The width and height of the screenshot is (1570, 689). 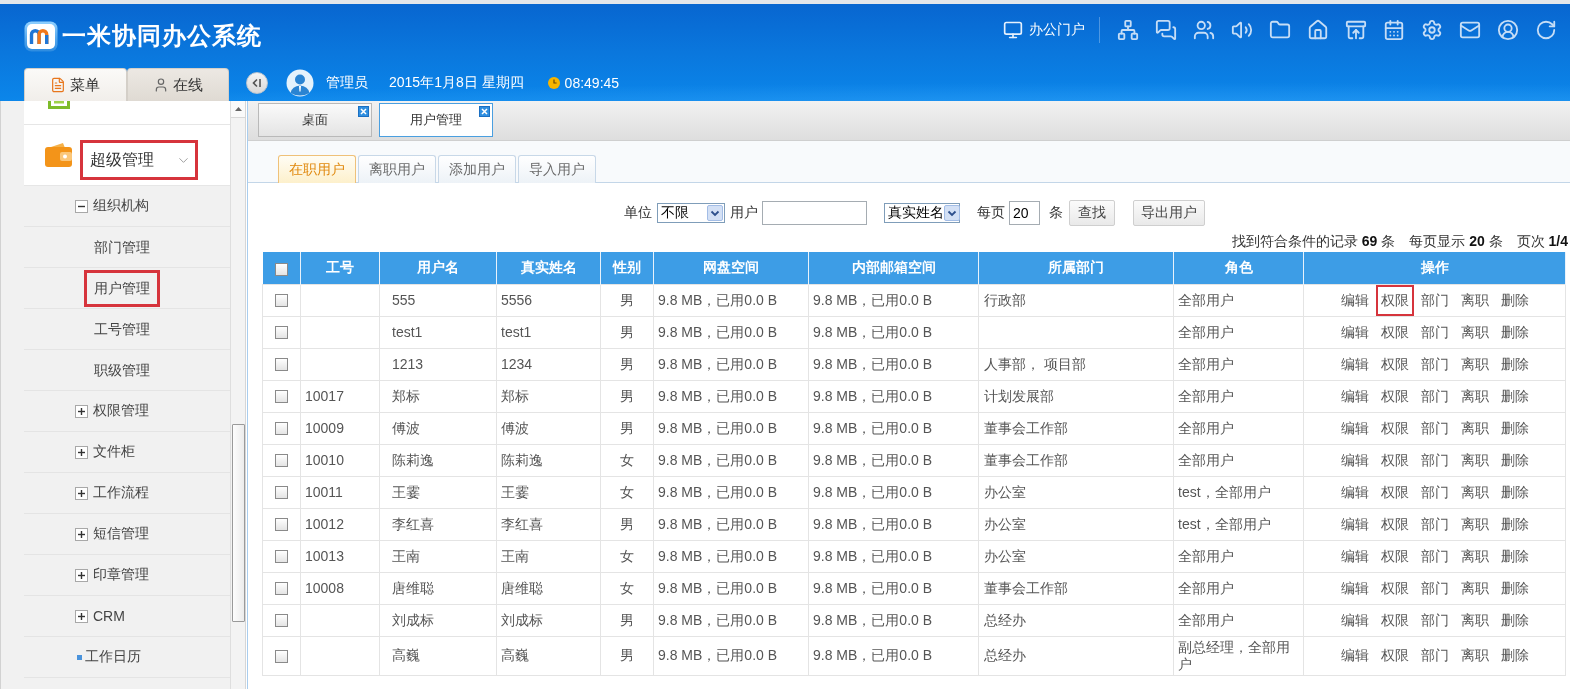 What do you see at coordinates (1394, 30) in the screenshot?
I see `calendar-icon` at bounding box center [1394, 30].